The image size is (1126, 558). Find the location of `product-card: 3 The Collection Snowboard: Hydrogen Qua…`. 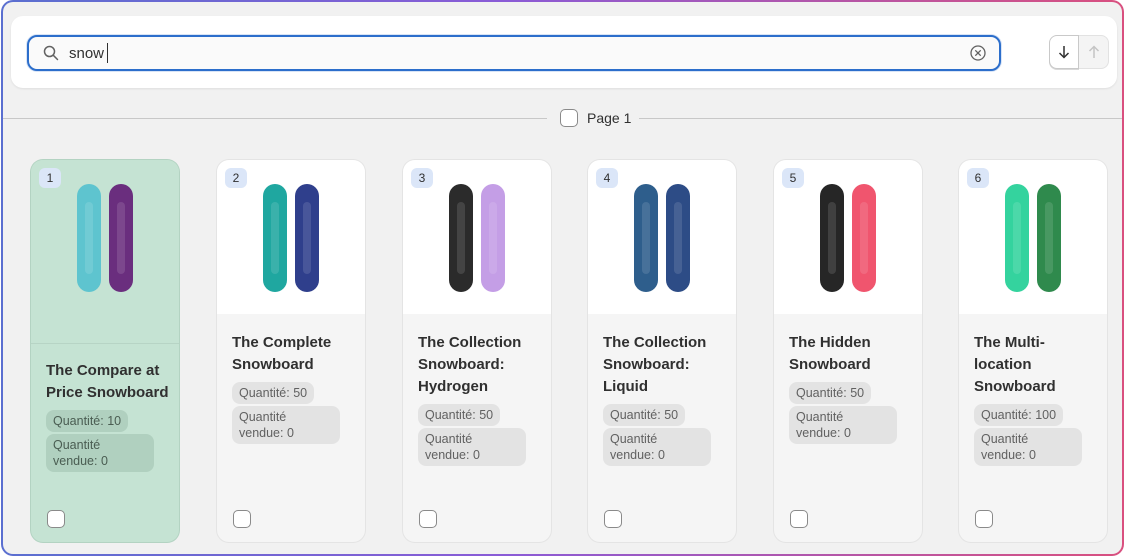

product-card: 3 The Collection Snowboard: Hydrogen Qua… is located at coordinates (477, 351).